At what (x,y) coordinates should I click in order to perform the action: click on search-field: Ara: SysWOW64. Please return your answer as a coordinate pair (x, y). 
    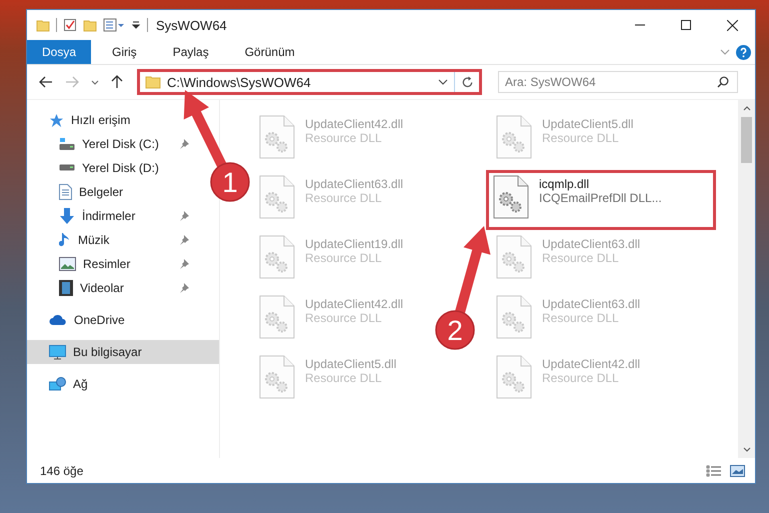
    Looking at the image, I should click on (618, 82).